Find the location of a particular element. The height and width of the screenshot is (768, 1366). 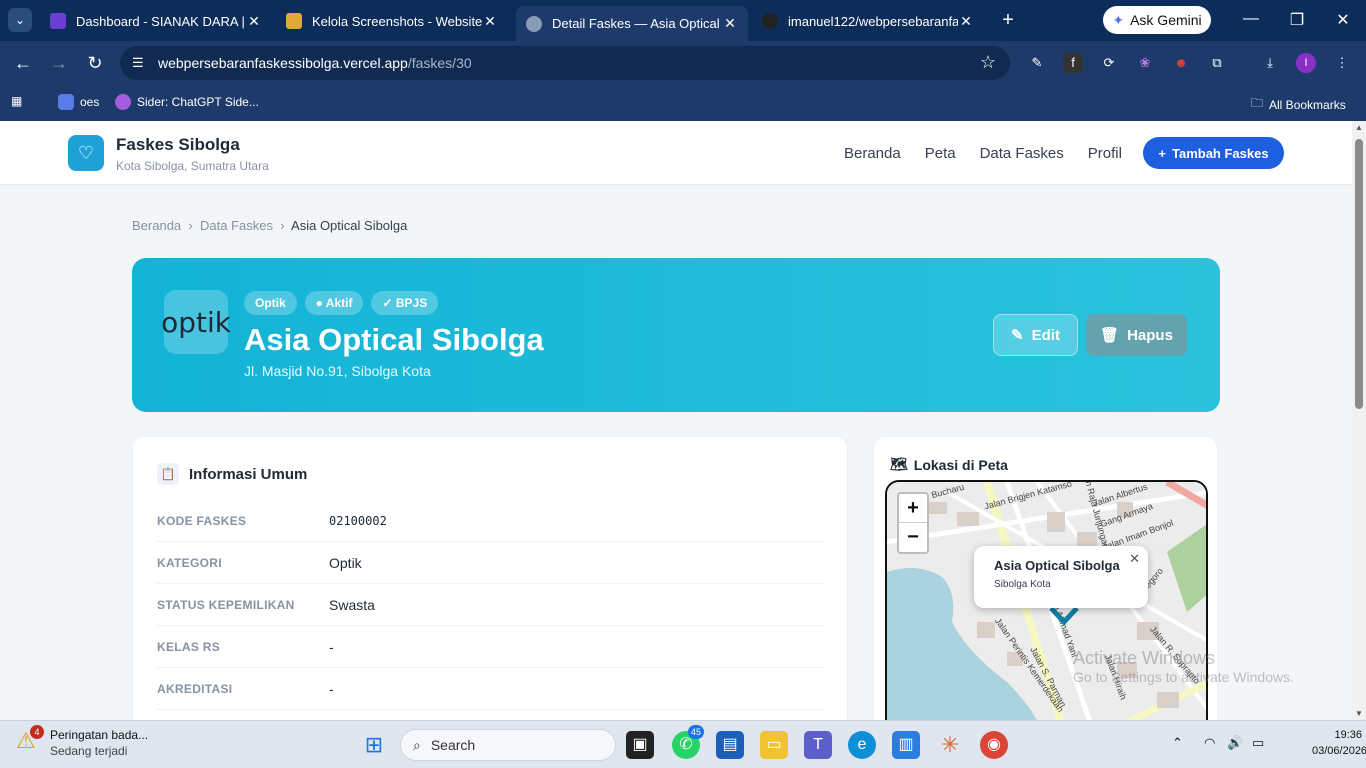

nav-peta: Peta is located at coordinates (940, 153).